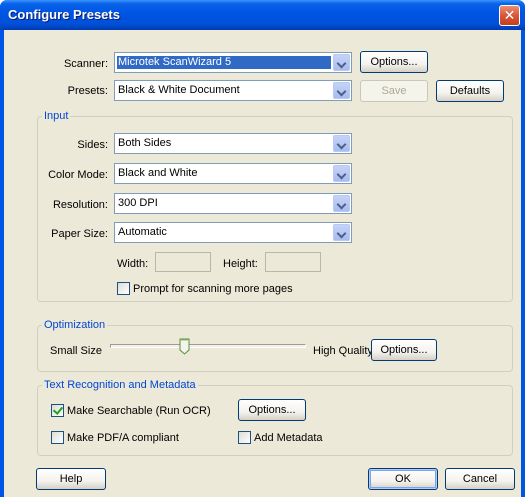 Image resolution: width=525 pixels, height=497 pixels. I want to click on prompt-more-pages-label: Prompt for scanning more pages, so click(213, 289).